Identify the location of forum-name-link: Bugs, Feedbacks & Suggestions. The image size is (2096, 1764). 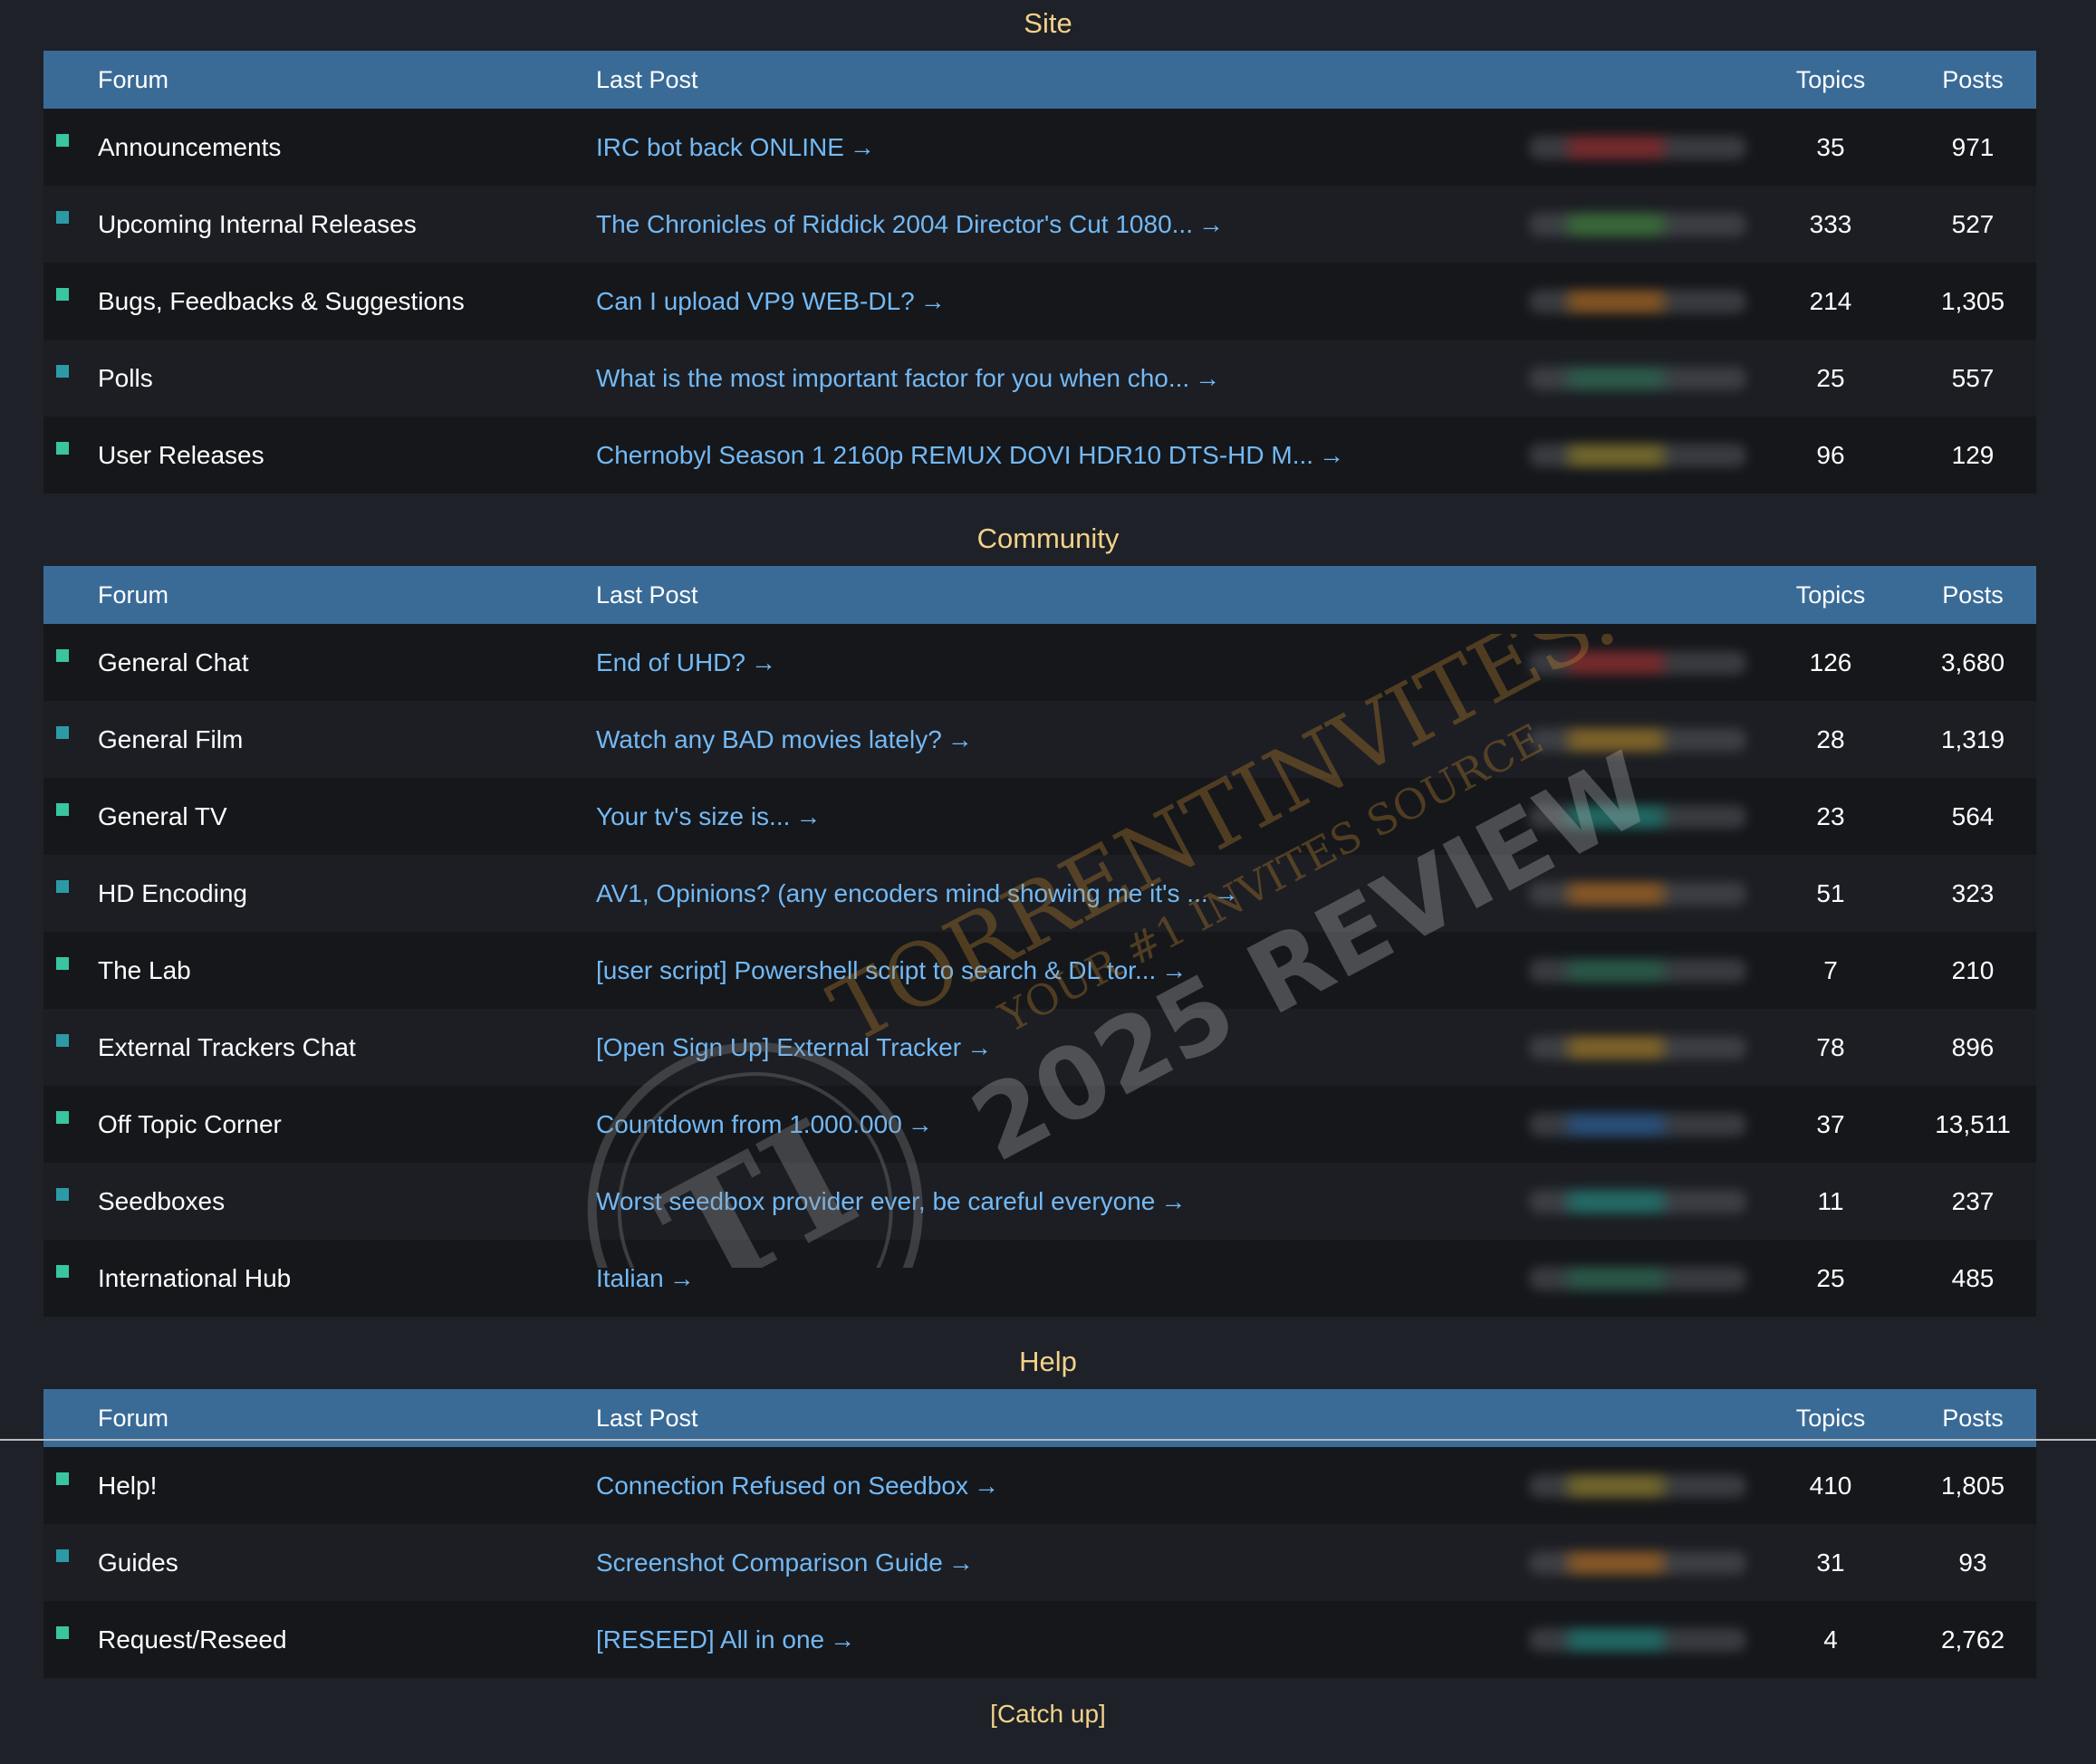
(281, 301).